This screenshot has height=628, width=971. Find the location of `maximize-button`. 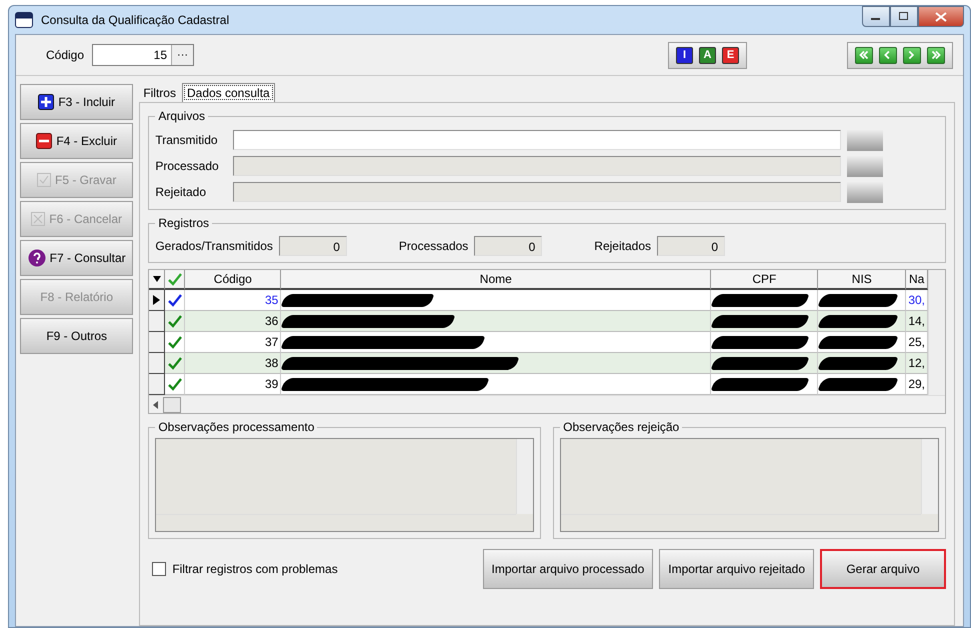

maximize-button is located at coordinates (904, 16).